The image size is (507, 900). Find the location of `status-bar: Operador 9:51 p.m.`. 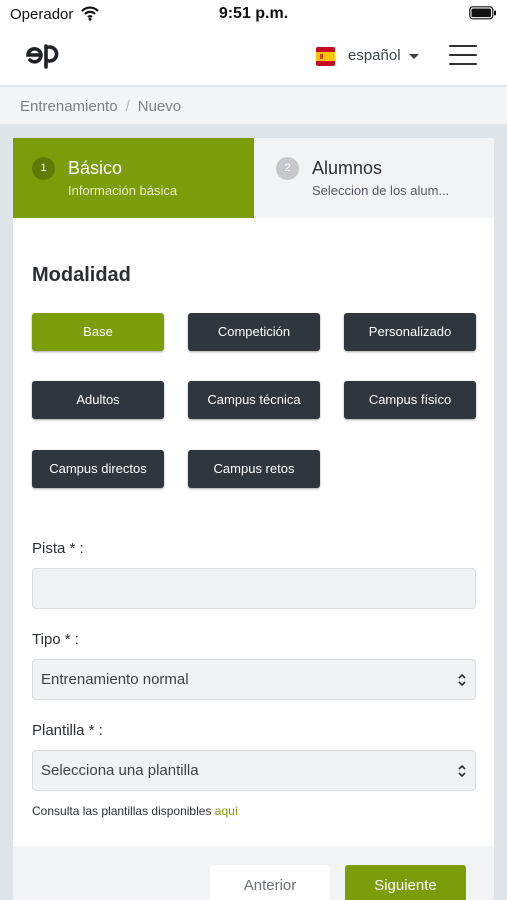

status-bar: Operador 9:51 p.m. is located at coordinates (253, 15).